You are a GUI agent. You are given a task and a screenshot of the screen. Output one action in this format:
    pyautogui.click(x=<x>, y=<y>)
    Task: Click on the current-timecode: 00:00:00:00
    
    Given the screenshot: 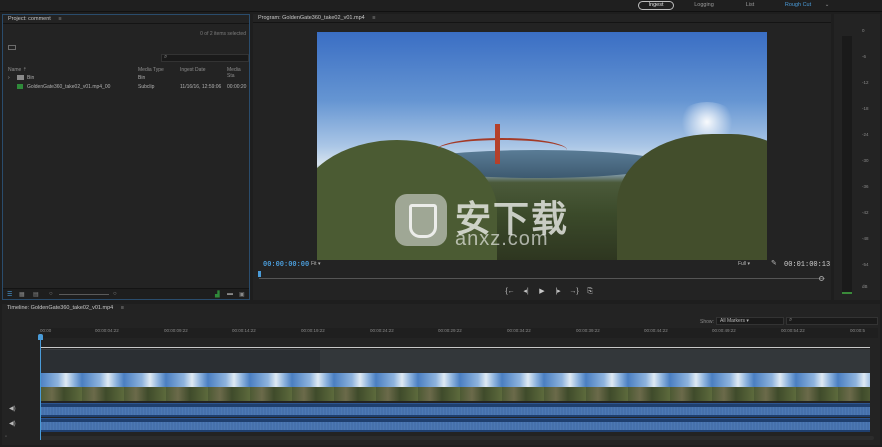 What is the action you would take?
    pyautogui.click(x=286, y=265)
    